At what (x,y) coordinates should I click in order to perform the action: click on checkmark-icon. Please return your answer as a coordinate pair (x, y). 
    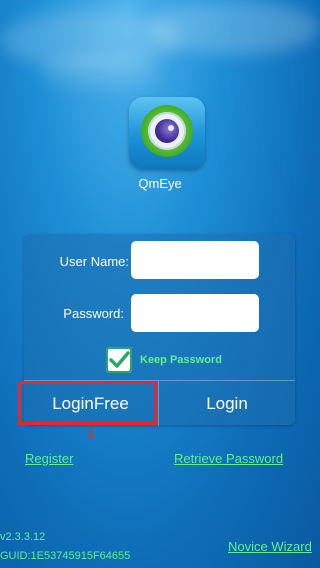
    Looking at the image, I should click on (119, 359).